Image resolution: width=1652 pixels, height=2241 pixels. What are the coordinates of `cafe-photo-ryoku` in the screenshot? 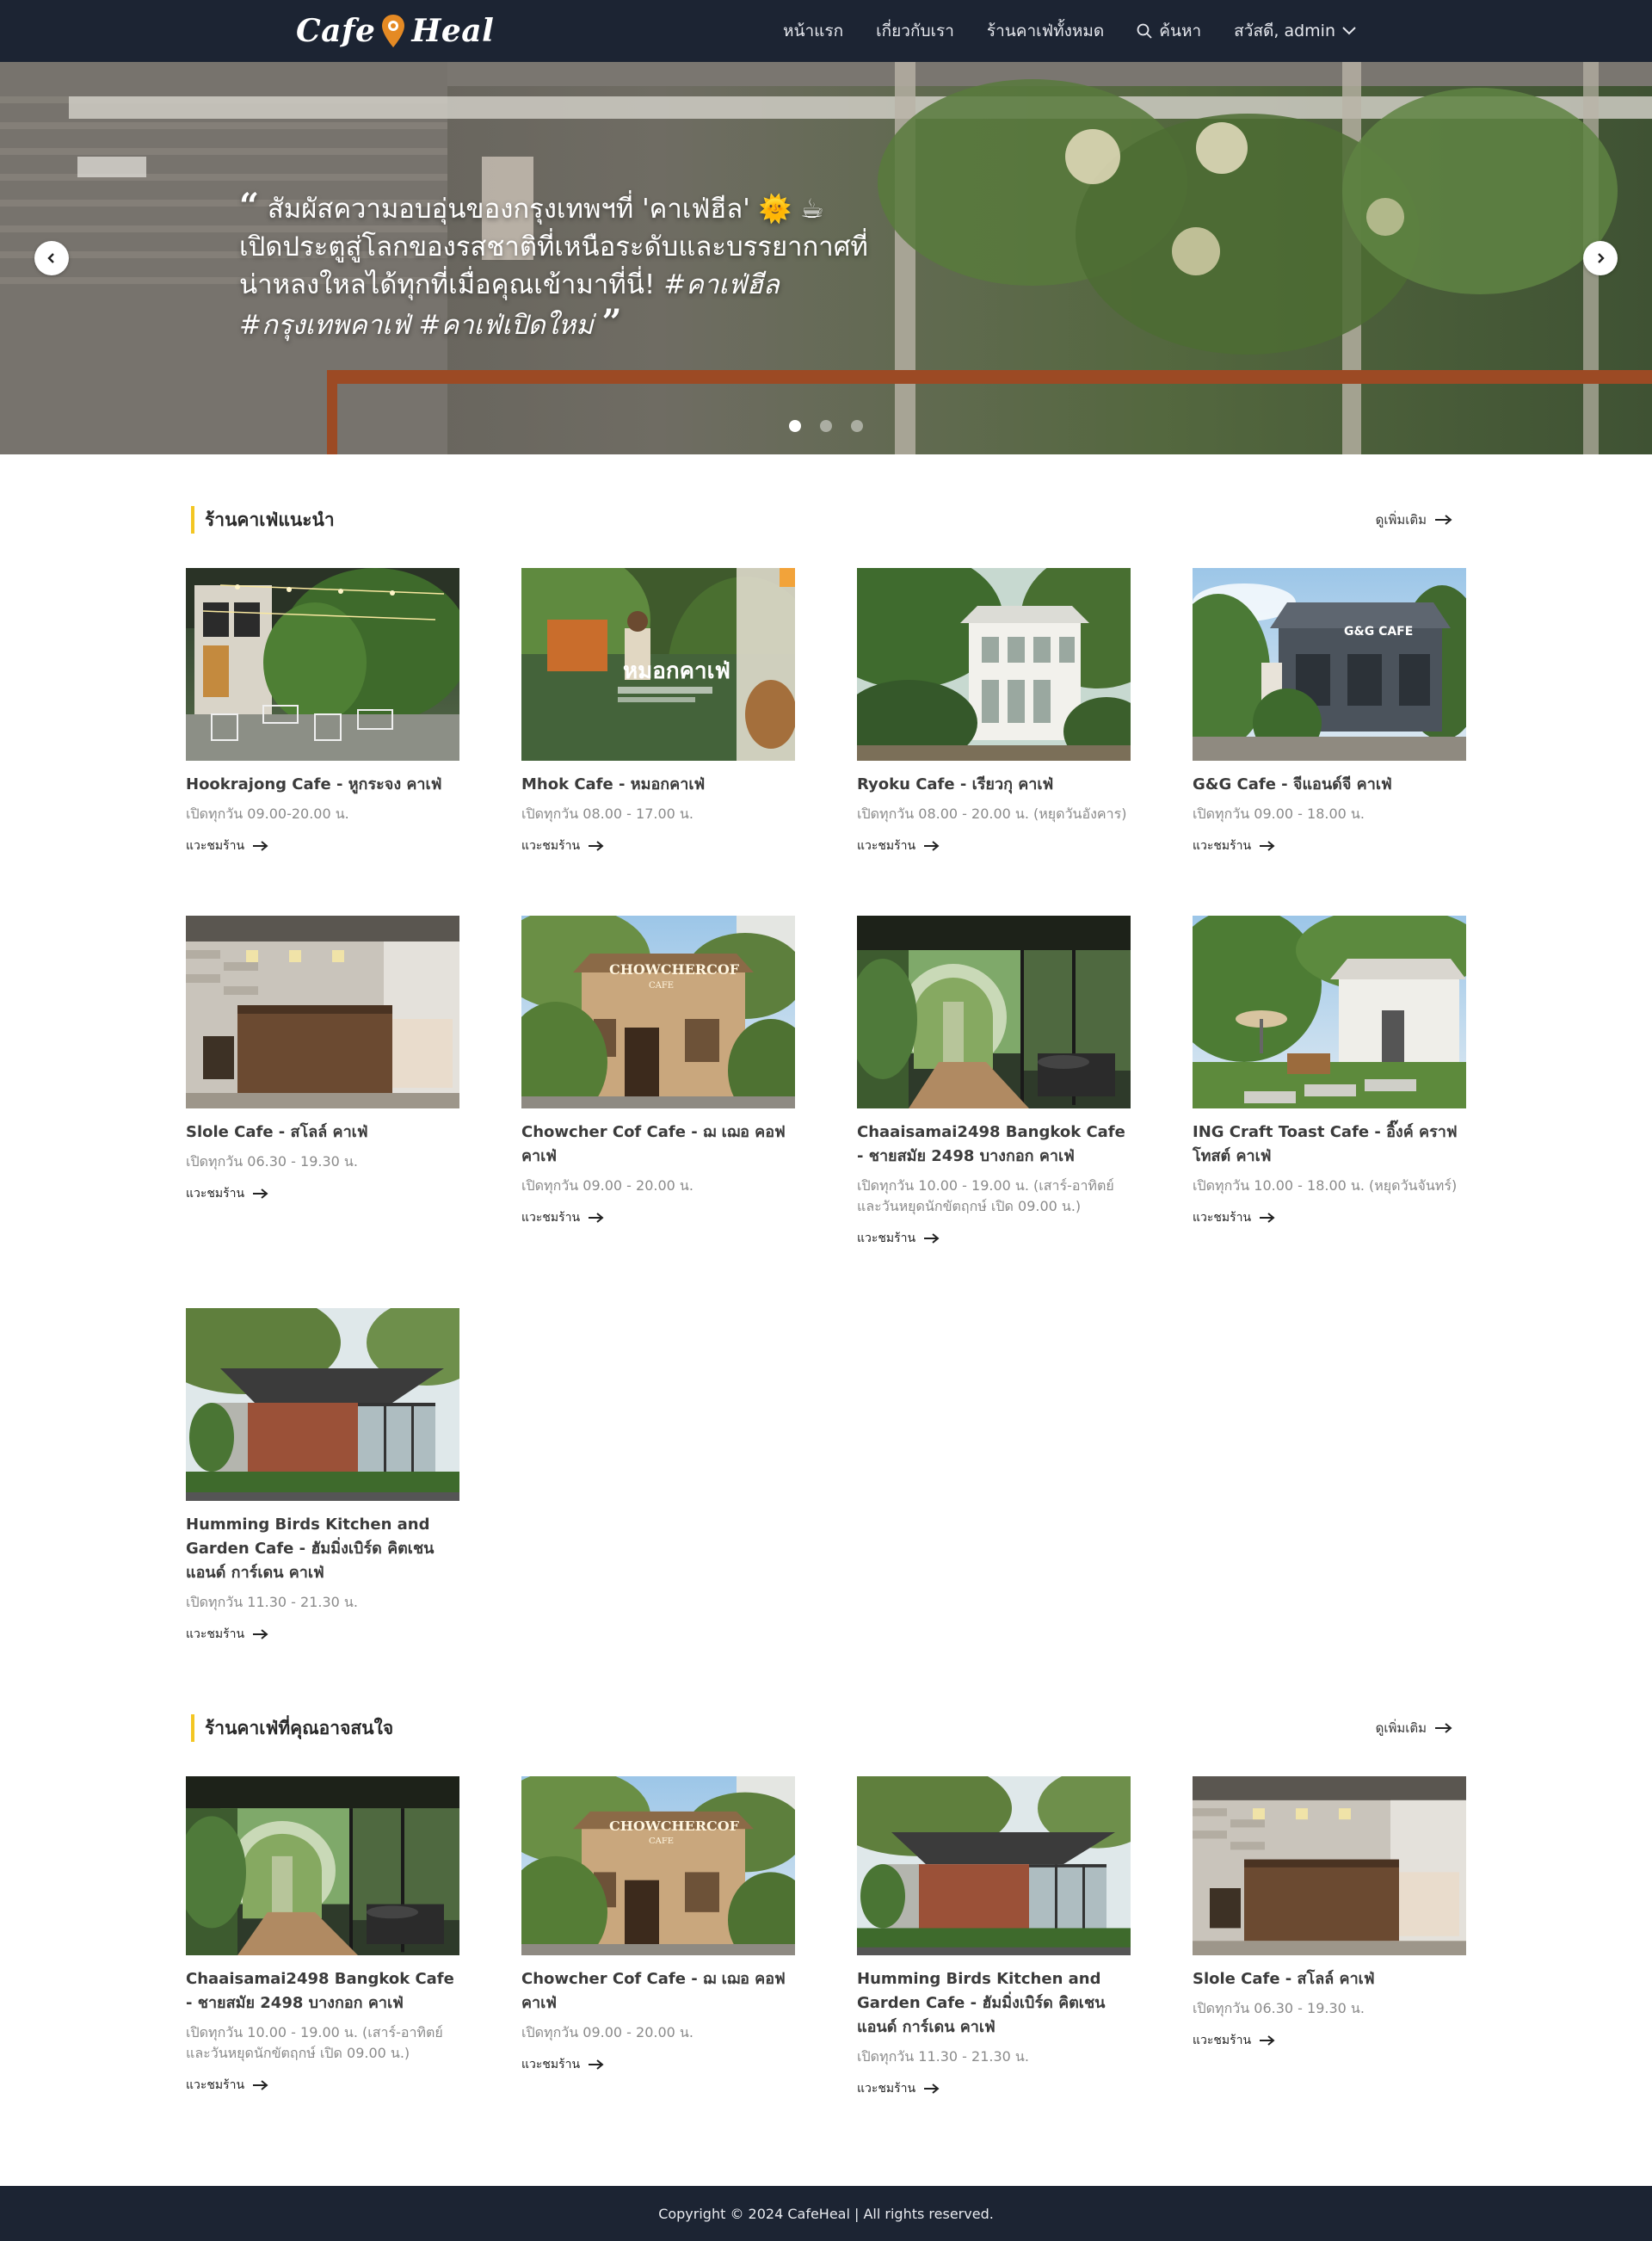 It's located at (994, 664).